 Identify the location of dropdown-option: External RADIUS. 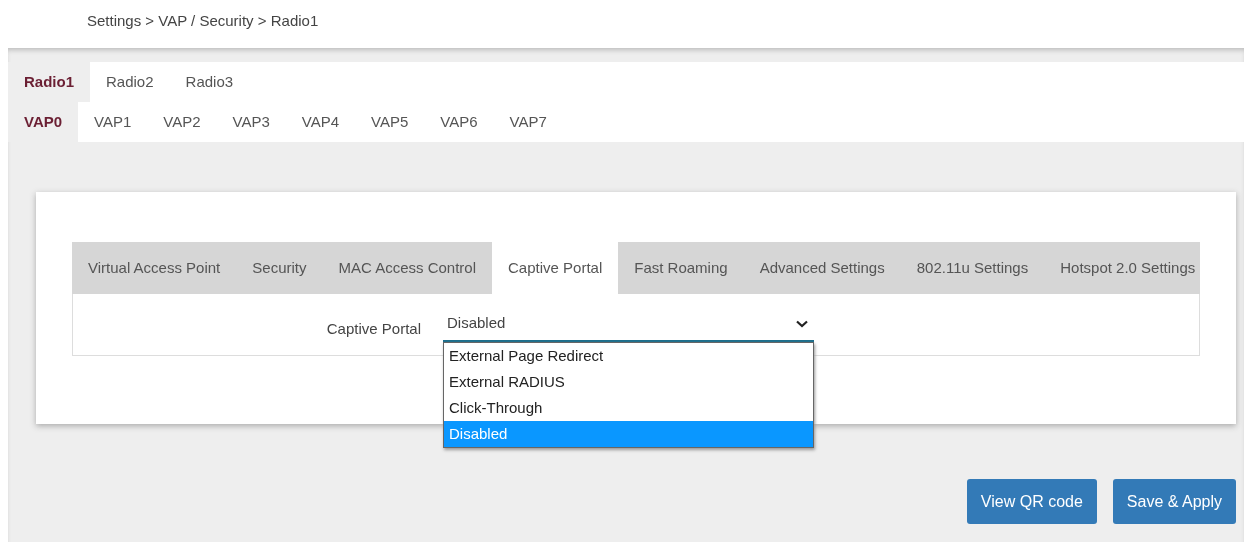
(628, 381).